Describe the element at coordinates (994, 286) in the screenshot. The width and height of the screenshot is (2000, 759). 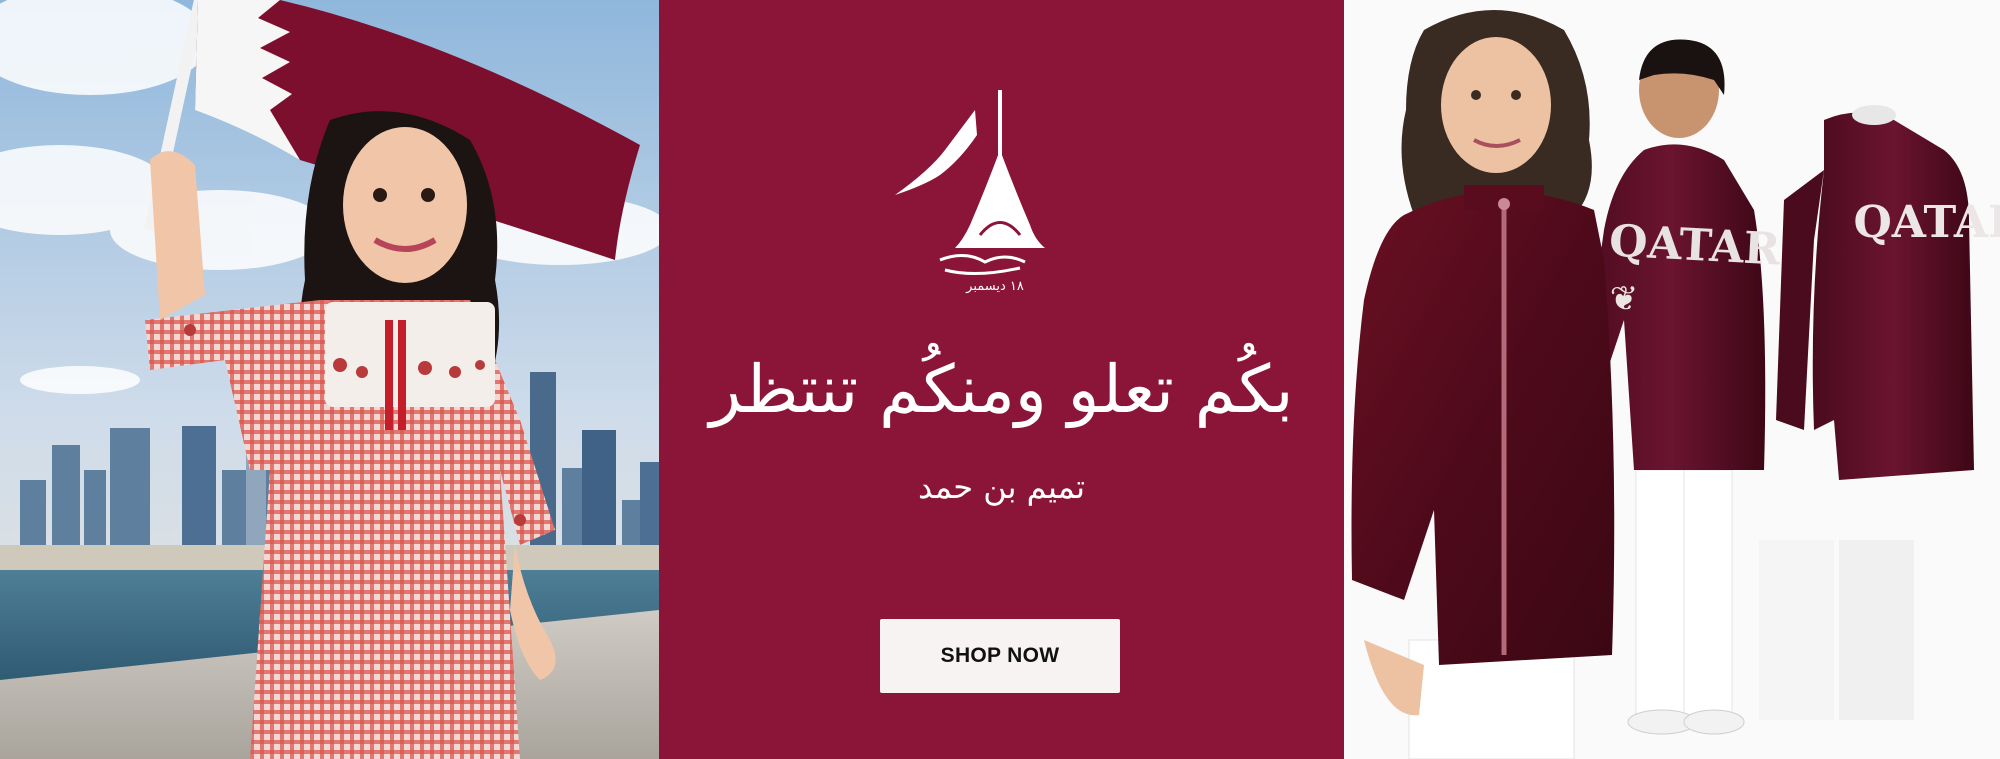
I see `emblem-date-caption: ١٨ ديسمبر` at that location.